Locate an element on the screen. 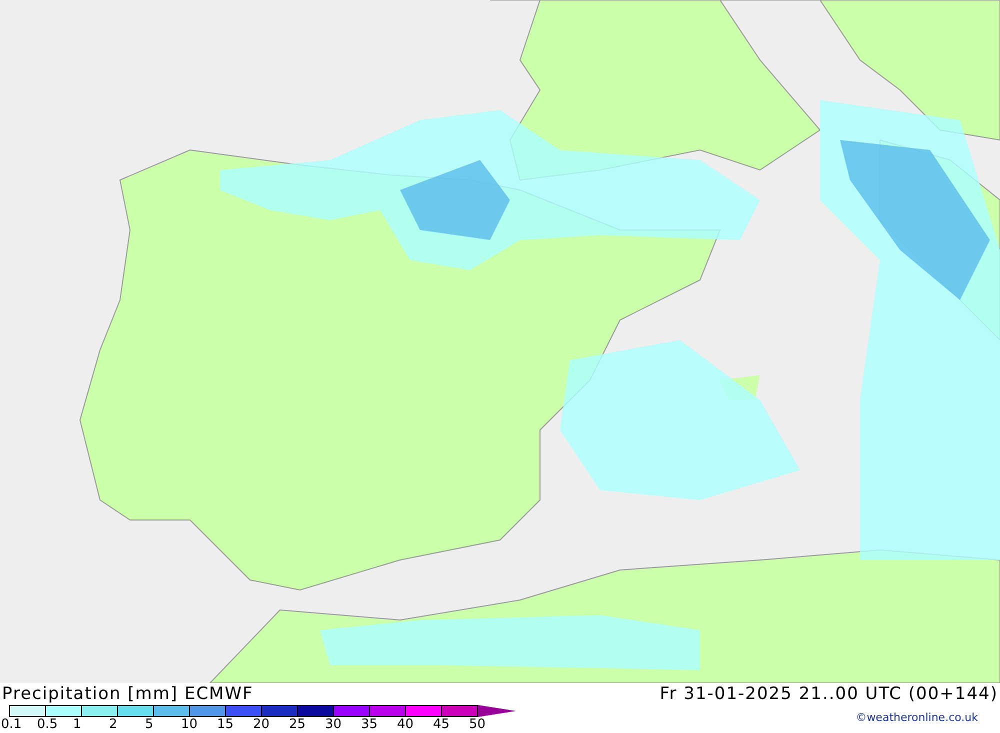 Image resolution: width=1000 pixels, height=733 pixels. legend-label: 5 is located at coordinates (149, 724).